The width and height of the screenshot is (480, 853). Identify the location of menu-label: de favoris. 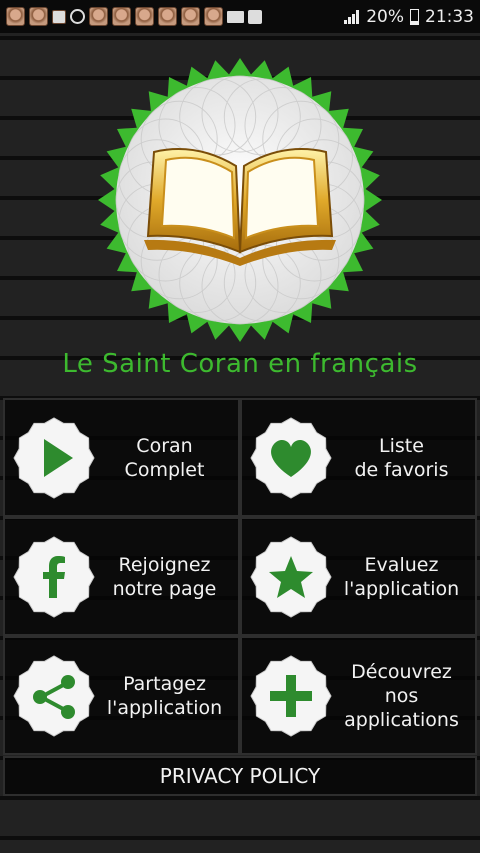
(401, 469).